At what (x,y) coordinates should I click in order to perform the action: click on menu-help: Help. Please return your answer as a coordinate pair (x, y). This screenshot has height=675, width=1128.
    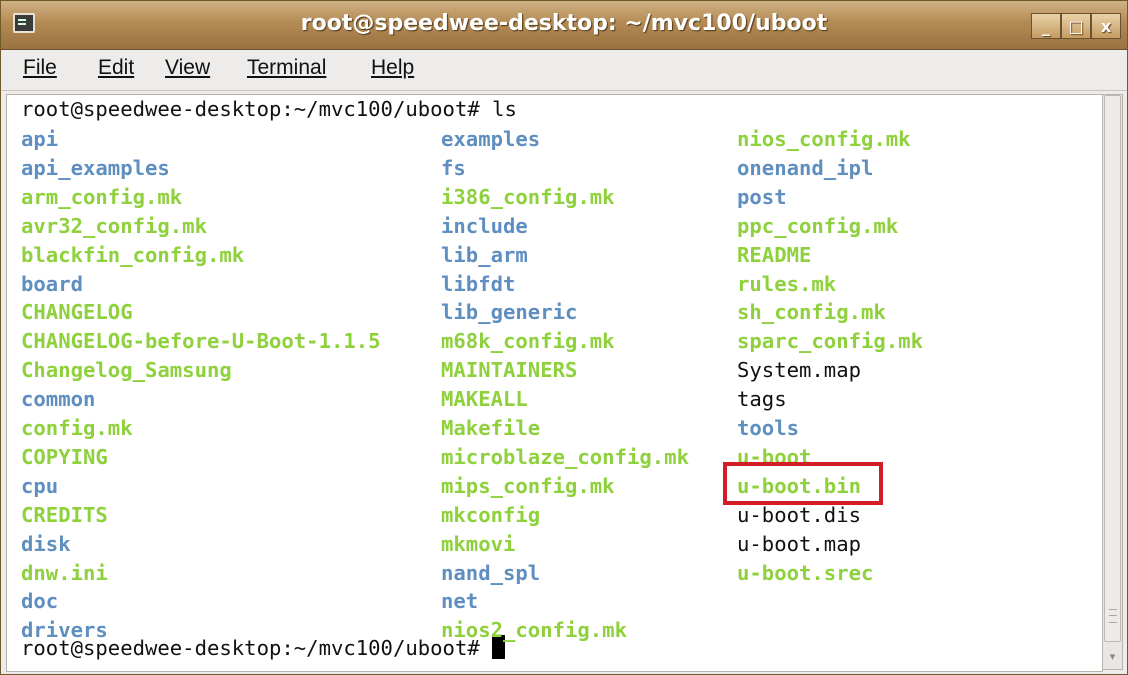
    Looking at the image, I should click on (392, 68).